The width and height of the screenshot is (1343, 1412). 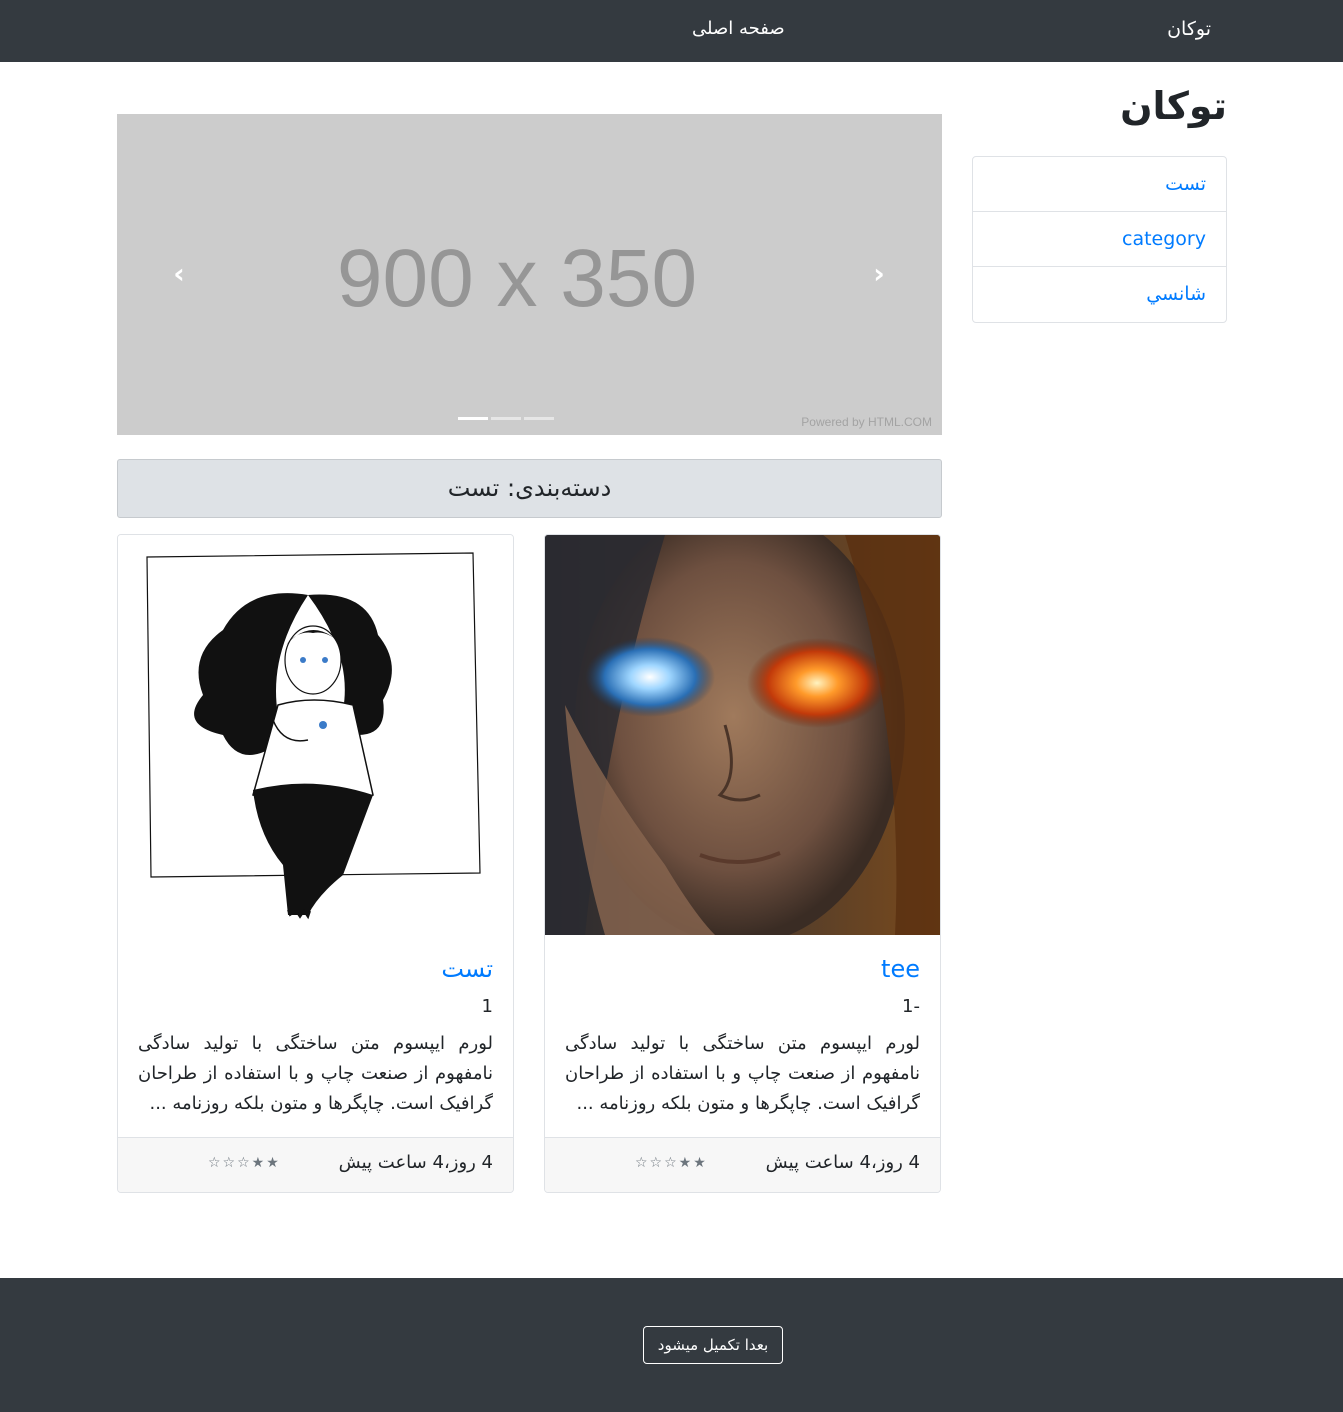 I want to click on sidebar-title: توکان, so click(x=1173, y=106).